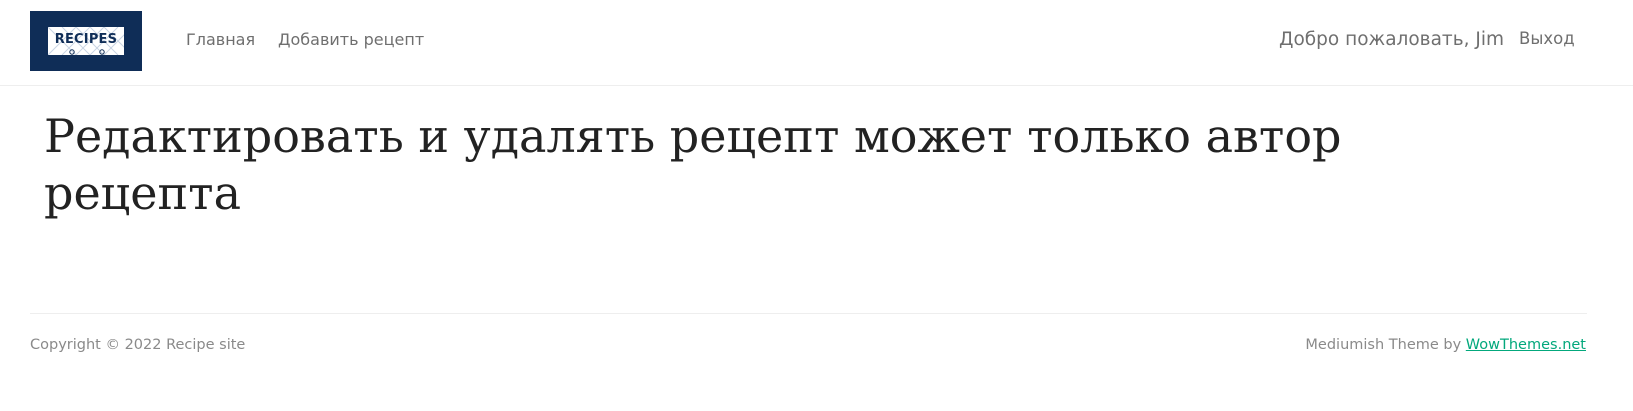 The height and width of the screenshot is (411, 1633). I want to click on site-logo: RECIPES, so click(86, 41).